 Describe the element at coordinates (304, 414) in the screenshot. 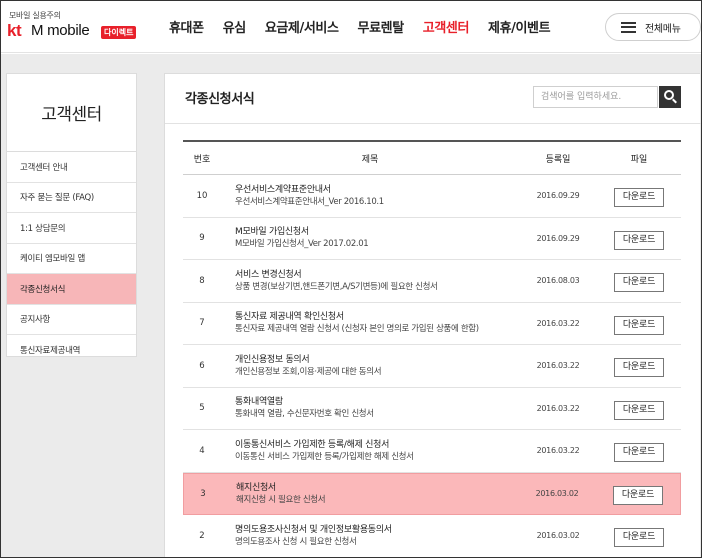

I see `row-subtitle: 통화내역 열람, 수신문자번호 확인 신청서` at that location.